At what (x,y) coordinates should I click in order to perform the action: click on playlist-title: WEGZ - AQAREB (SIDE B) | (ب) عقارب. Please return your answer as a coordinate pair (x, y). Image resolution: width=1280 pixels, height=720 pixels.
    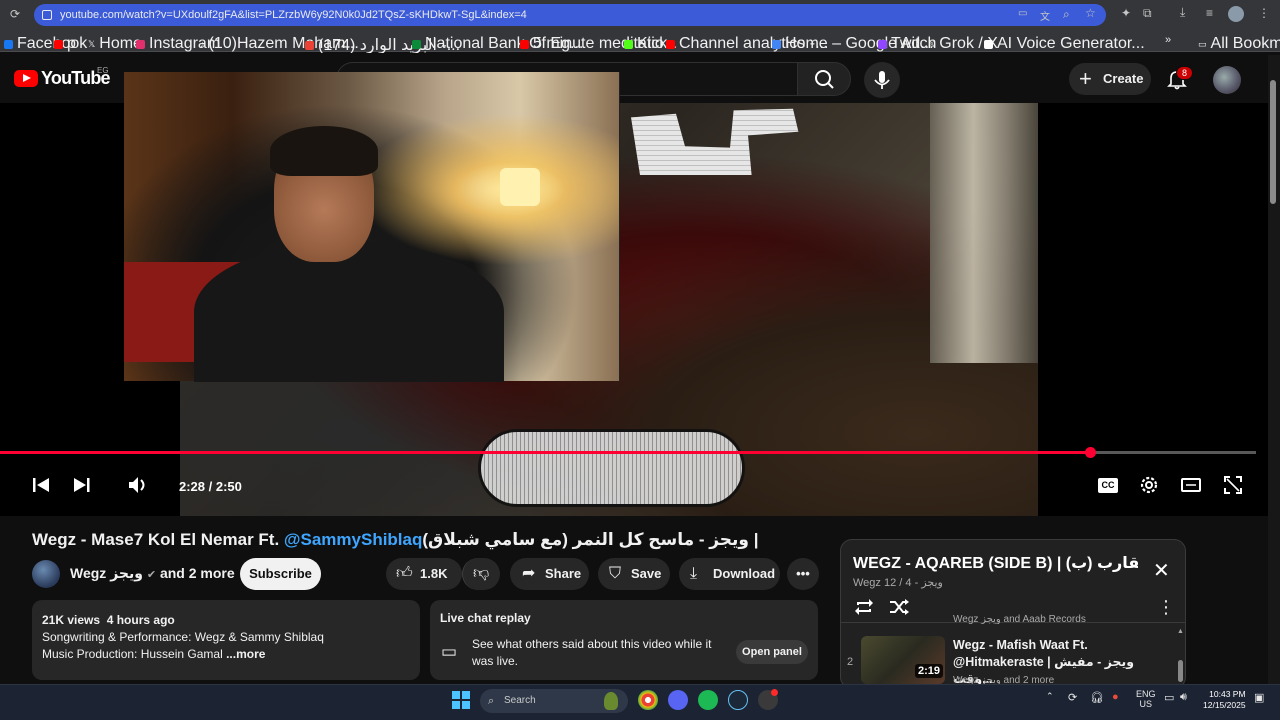
    Looking at the image, I should click on (995, 563).